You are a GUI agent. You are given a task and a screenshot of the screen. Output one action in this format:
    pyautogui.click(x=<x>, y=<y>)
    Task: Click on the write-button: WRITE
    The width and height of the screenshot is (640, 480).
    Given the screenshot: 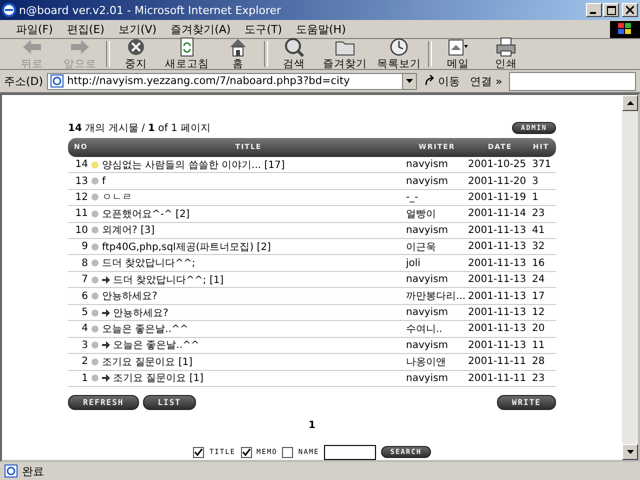 What is the action you would take?
    pyautogui.click(x=526, y=402)
    